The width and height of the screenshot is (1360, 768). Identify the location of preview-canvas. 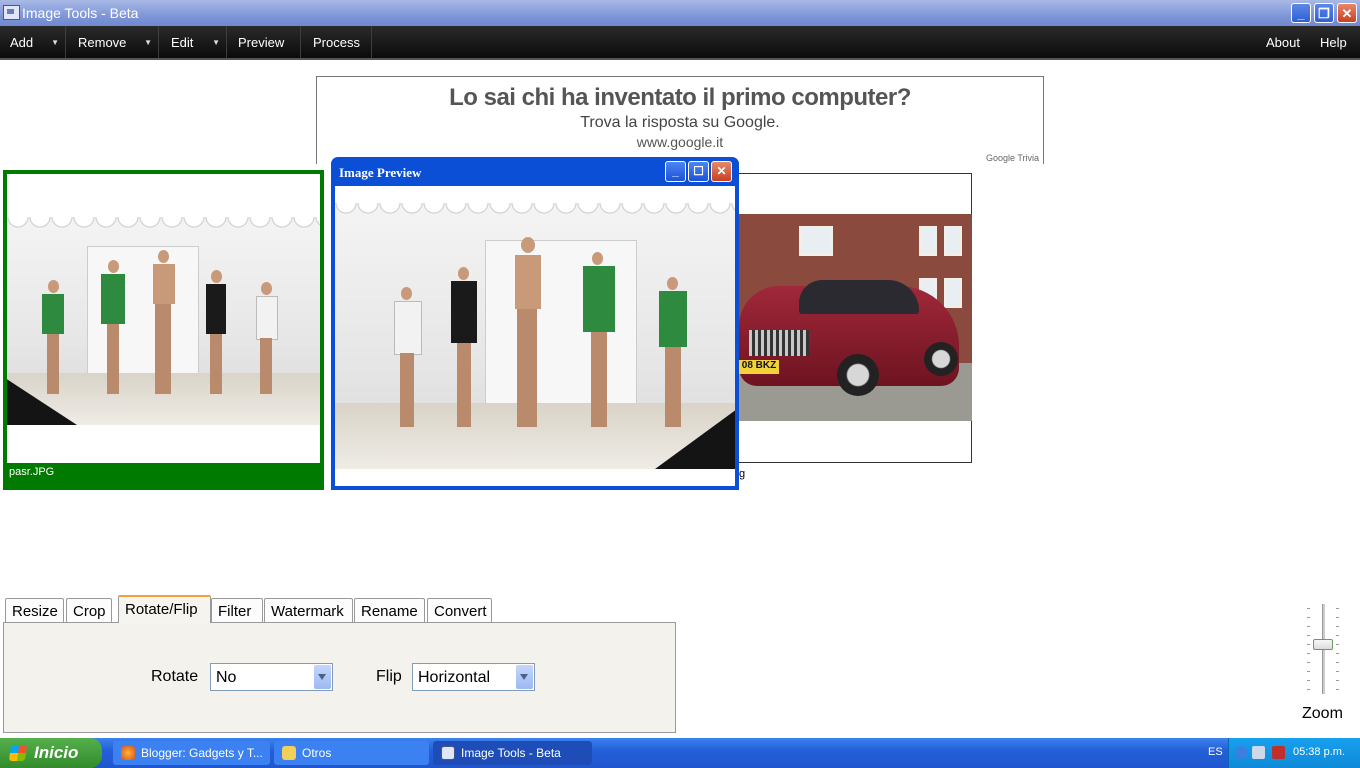
(535, 336).